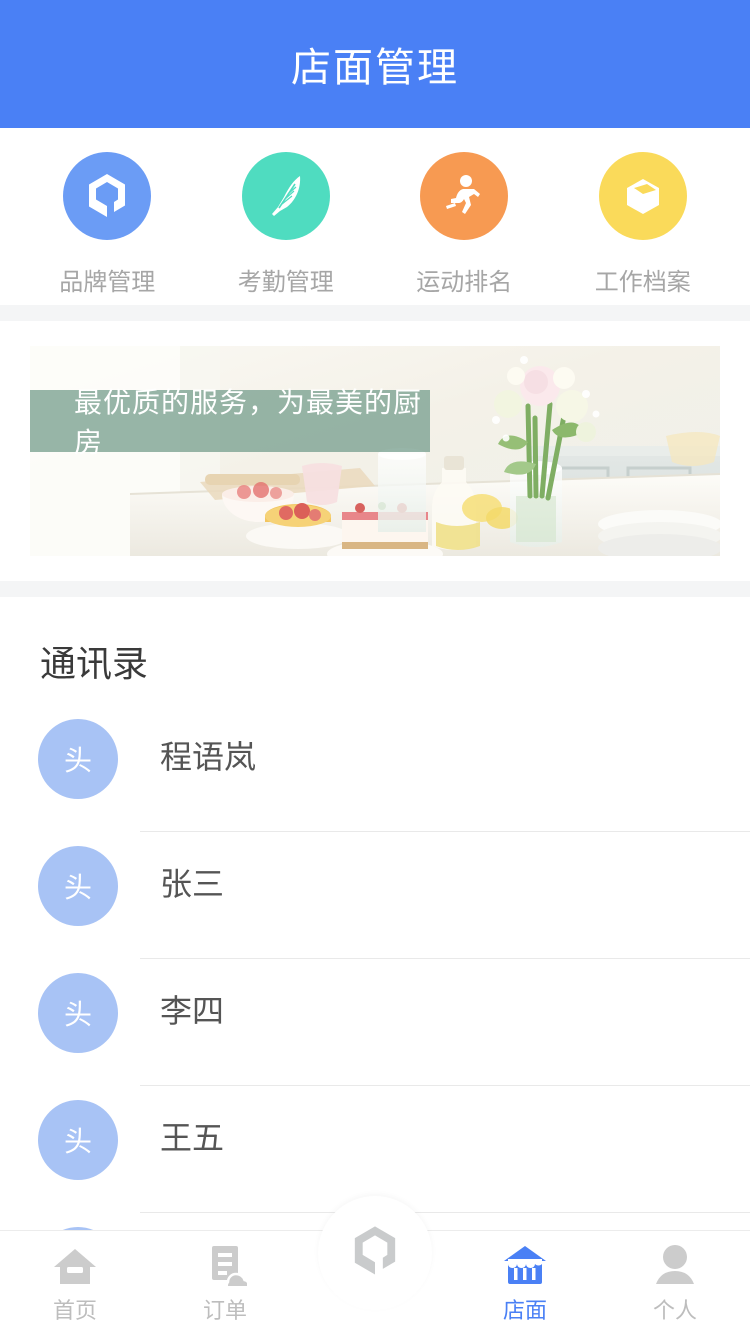 Image resolution: width=750 pixels, height=1334 pixels. I want to click on running-person-icon, so click(464, 196).